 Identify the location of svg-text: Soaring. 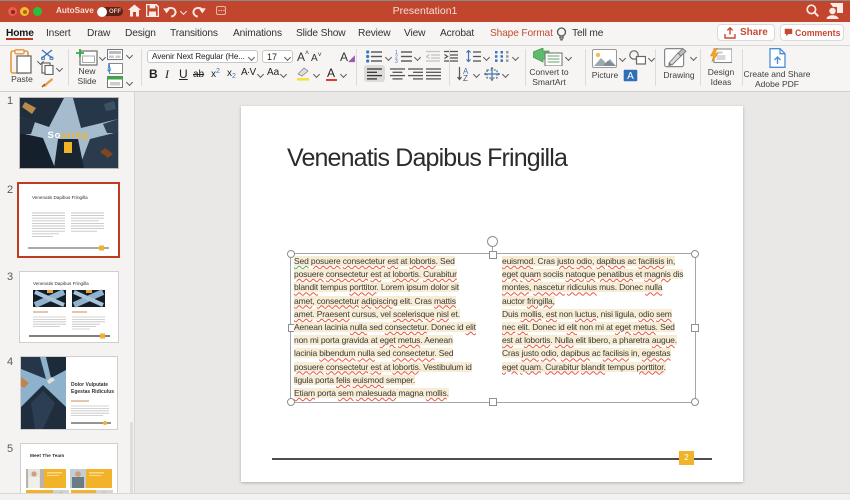
(68, 135).